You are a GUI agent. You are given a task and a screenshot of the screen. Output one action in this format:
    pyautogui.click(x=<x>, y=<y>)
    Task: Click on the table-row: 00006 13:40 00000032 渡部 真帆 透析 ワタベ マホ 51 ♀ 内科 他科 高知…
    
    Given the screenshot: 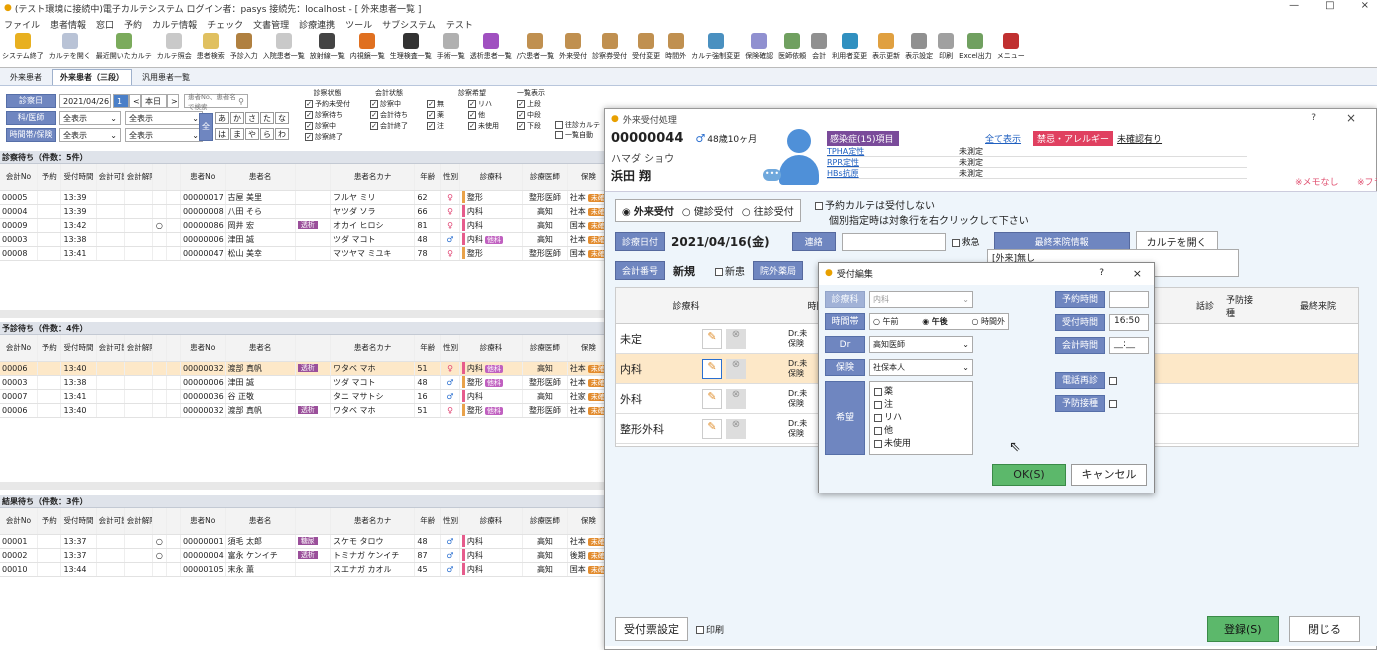 What is the action you would take?
    pyautogui.click(x=305, y=368)
    